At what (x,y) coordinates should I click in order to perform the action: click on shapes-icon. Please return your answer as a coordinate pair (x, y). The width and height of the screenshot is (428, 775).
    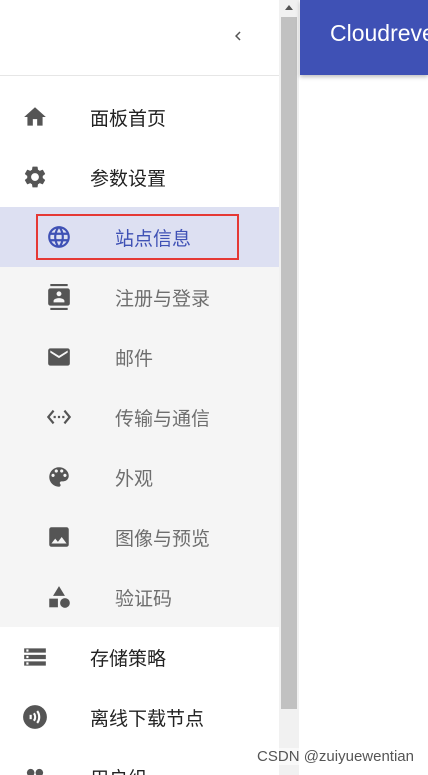
    Looking at the image, I should click on (59, 597).